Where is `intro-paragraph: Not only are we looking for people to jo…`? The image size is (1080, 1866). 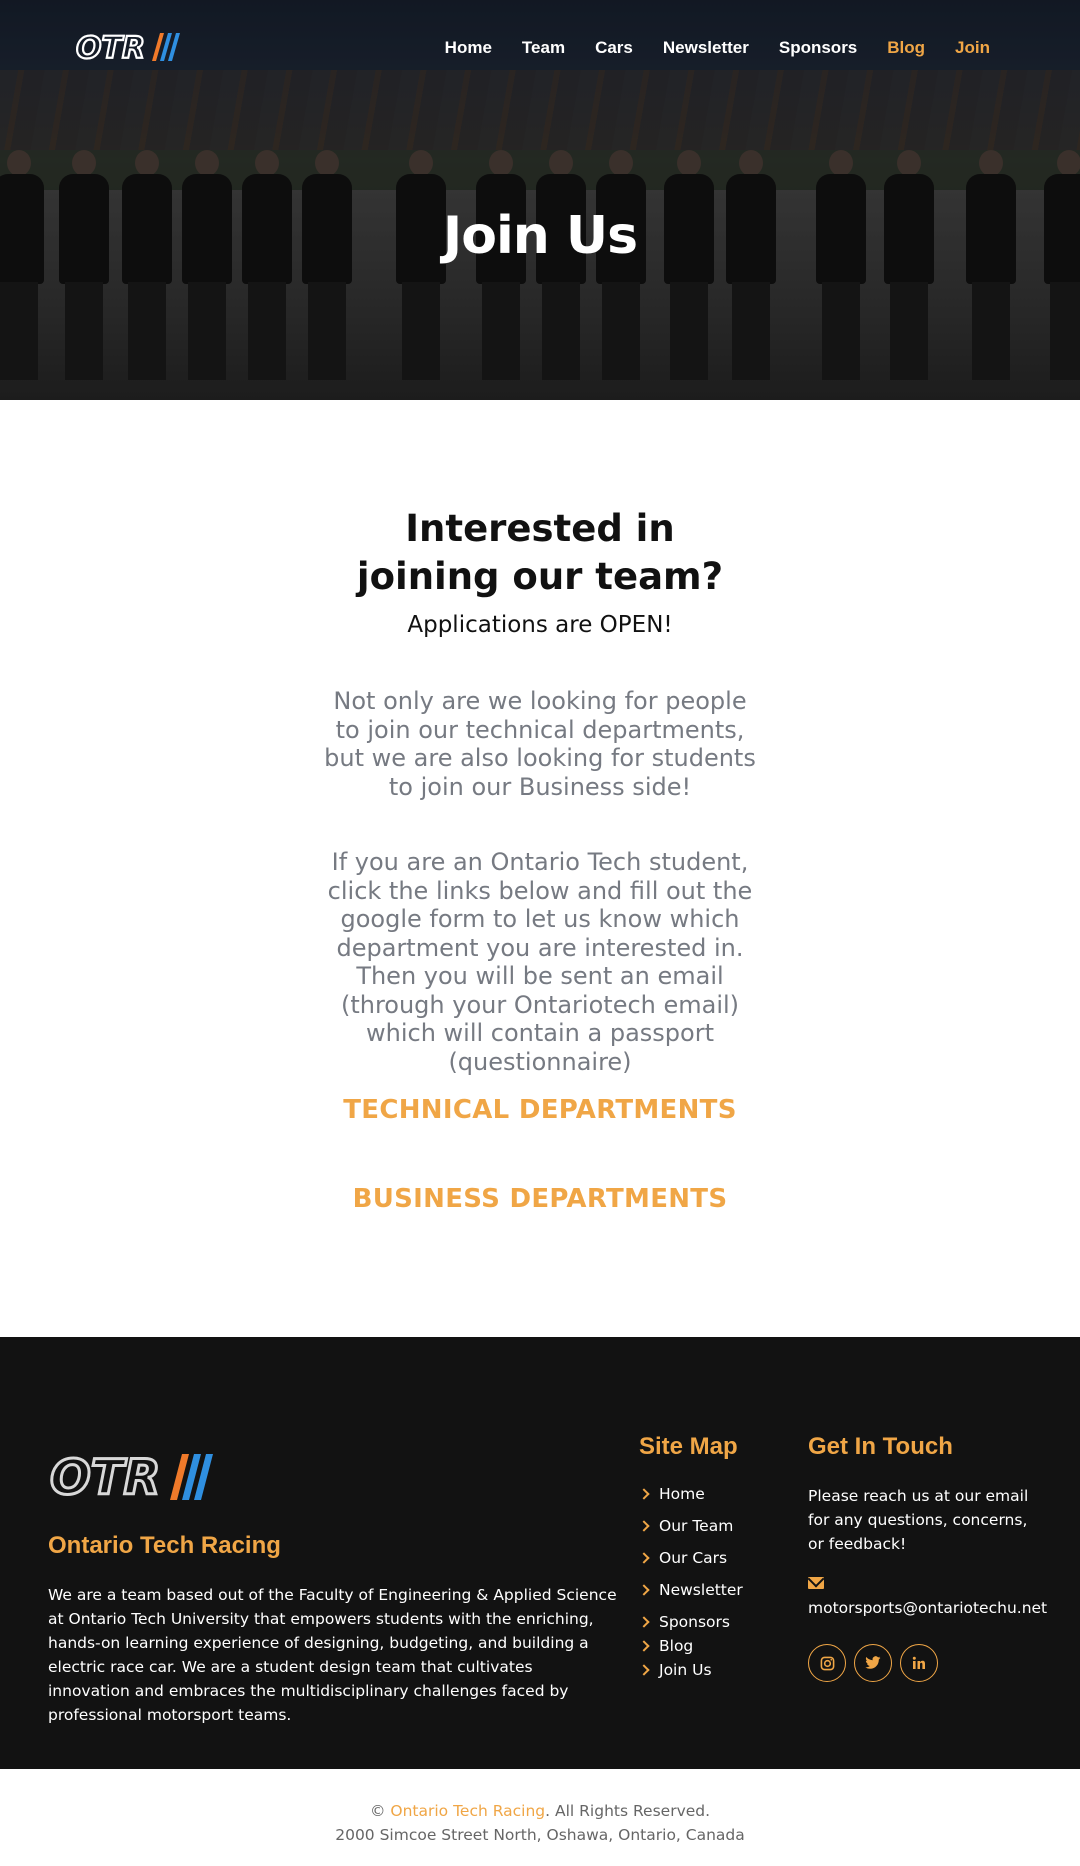 intro-paragraph: Not only are we looking for people to jo… is located at coordinates (540, 744).